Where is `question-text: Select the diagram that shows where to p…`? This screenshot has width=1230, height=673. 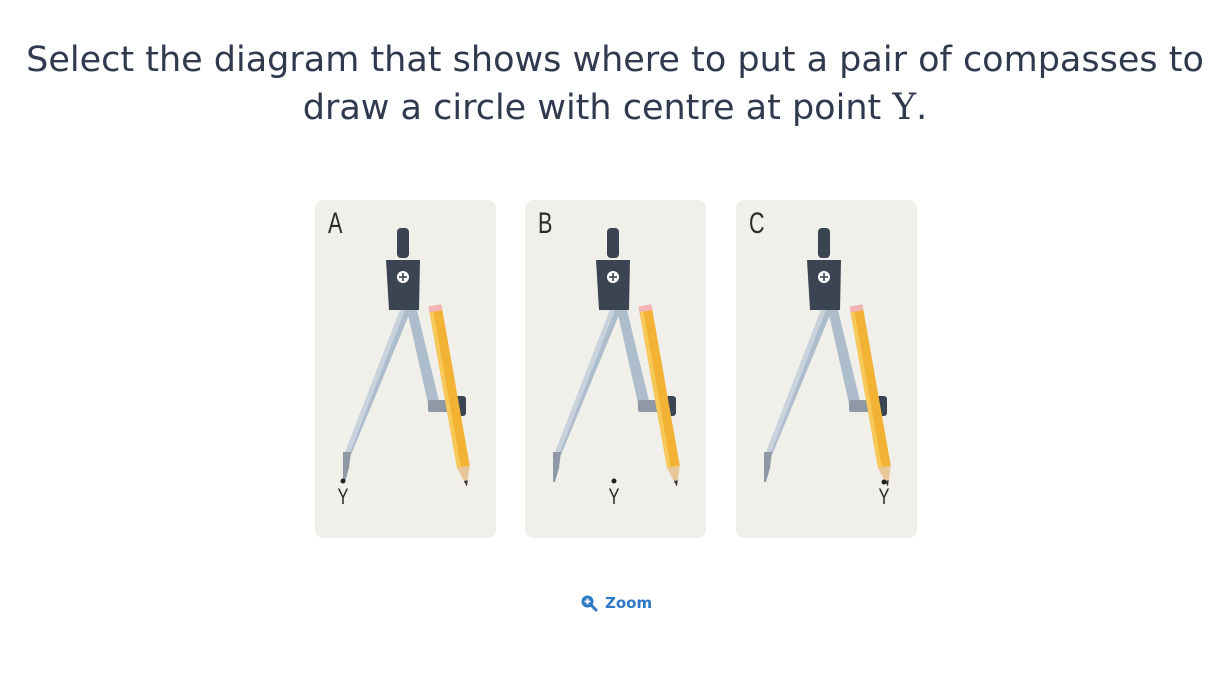 question-text: Select the diagram that shows where to p… is located at coordinates (615, 84).